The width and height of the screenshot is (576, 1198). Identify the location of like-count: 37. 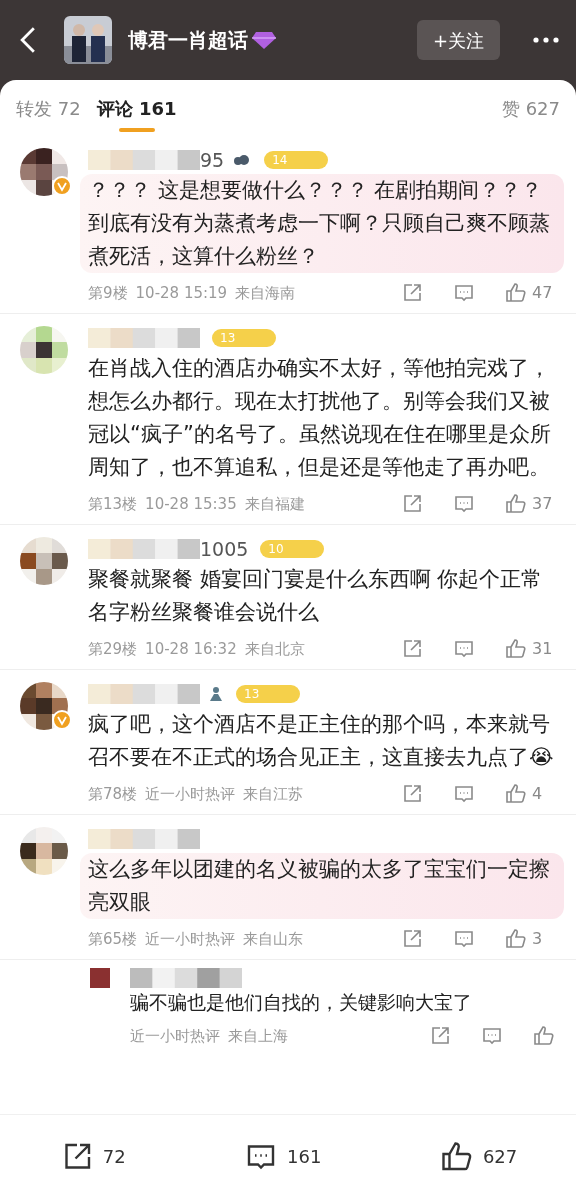
(543, 504).